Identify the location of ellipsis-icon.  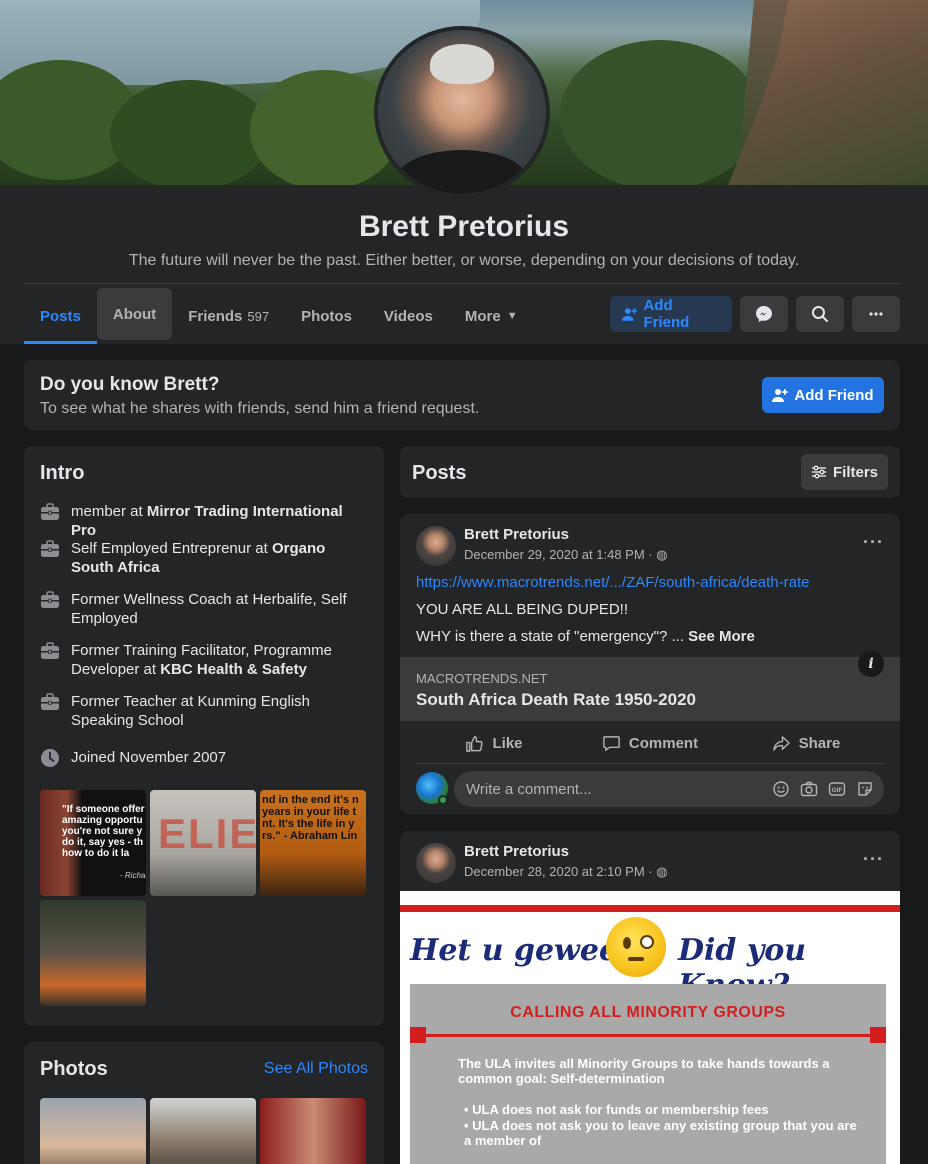
(876, 314).